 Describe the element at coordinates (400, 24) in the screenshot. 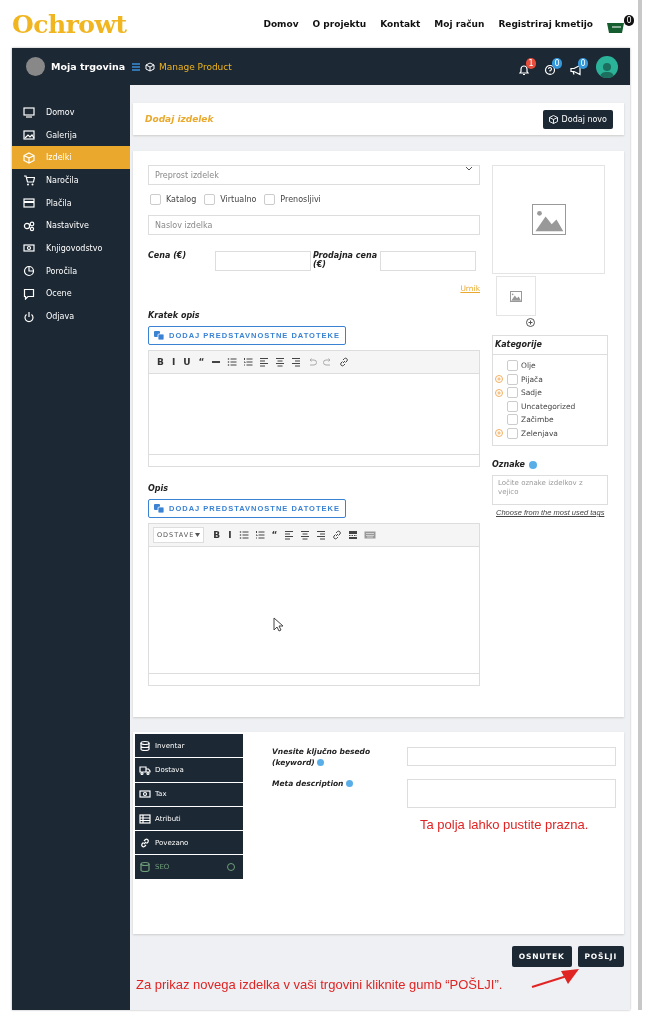

I see `nav-link: Kontakt` at that location.